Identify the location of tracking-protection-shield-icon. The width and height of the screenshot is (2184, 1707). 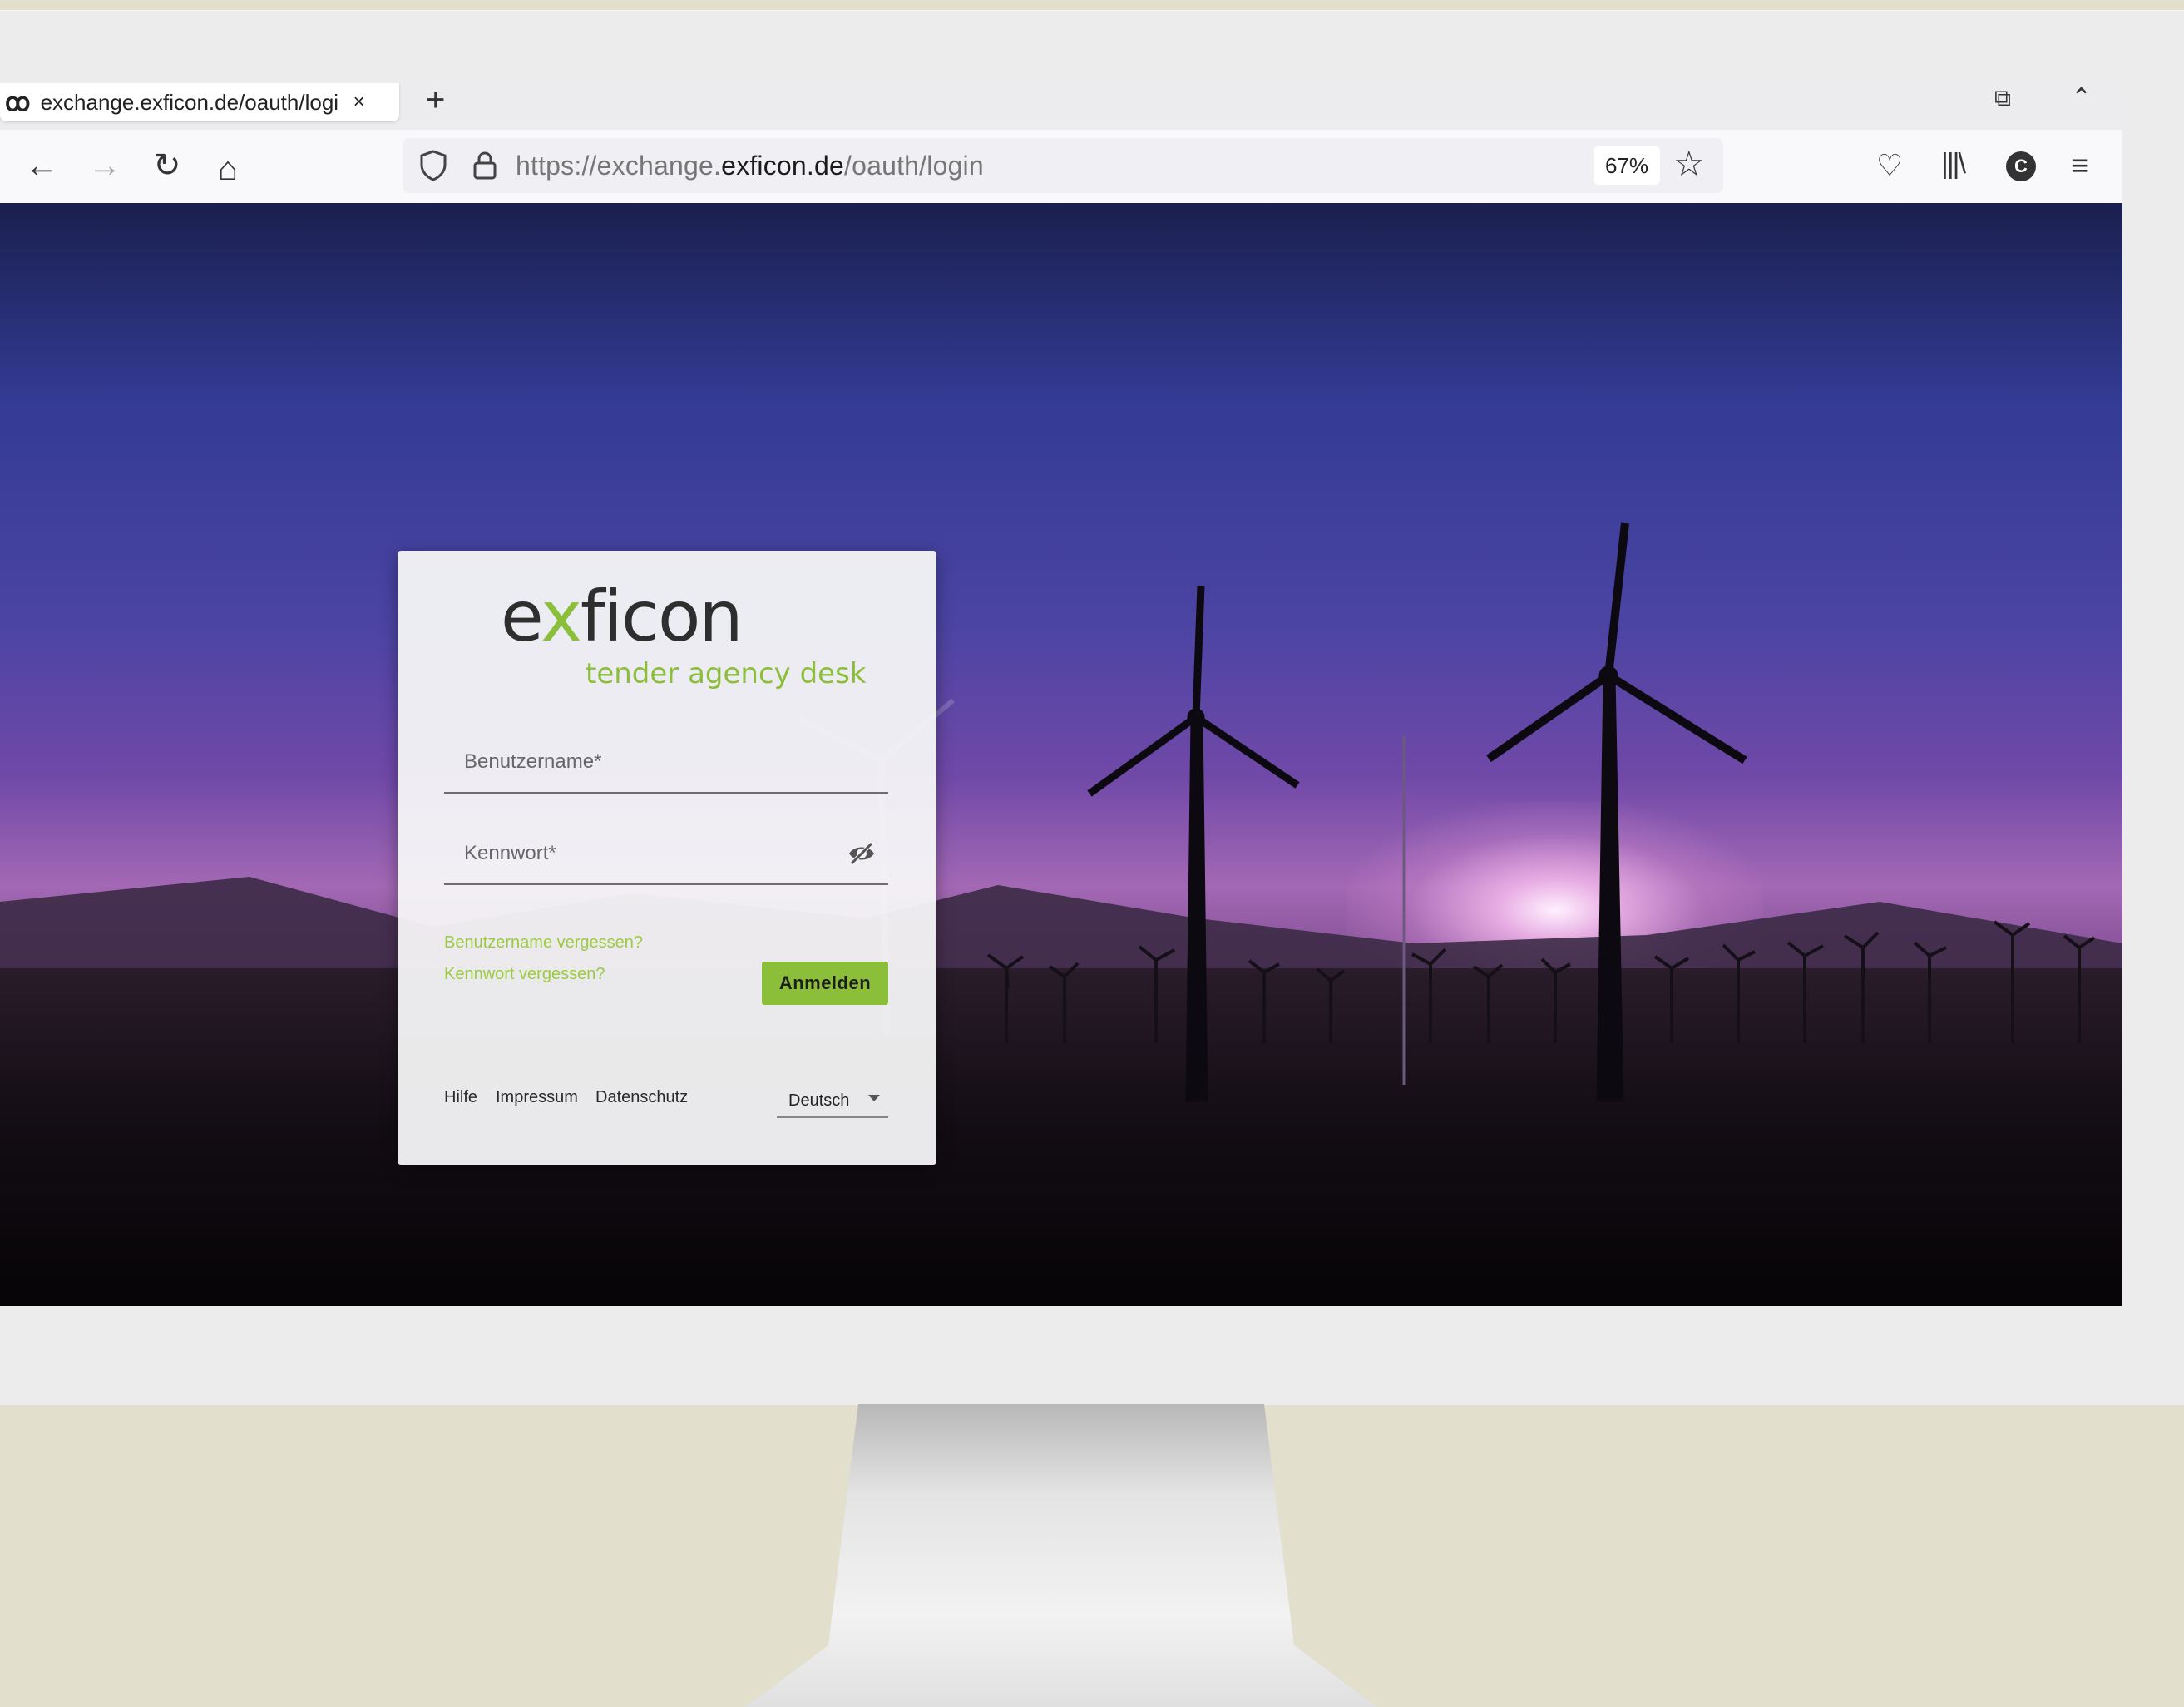
(433, 165).